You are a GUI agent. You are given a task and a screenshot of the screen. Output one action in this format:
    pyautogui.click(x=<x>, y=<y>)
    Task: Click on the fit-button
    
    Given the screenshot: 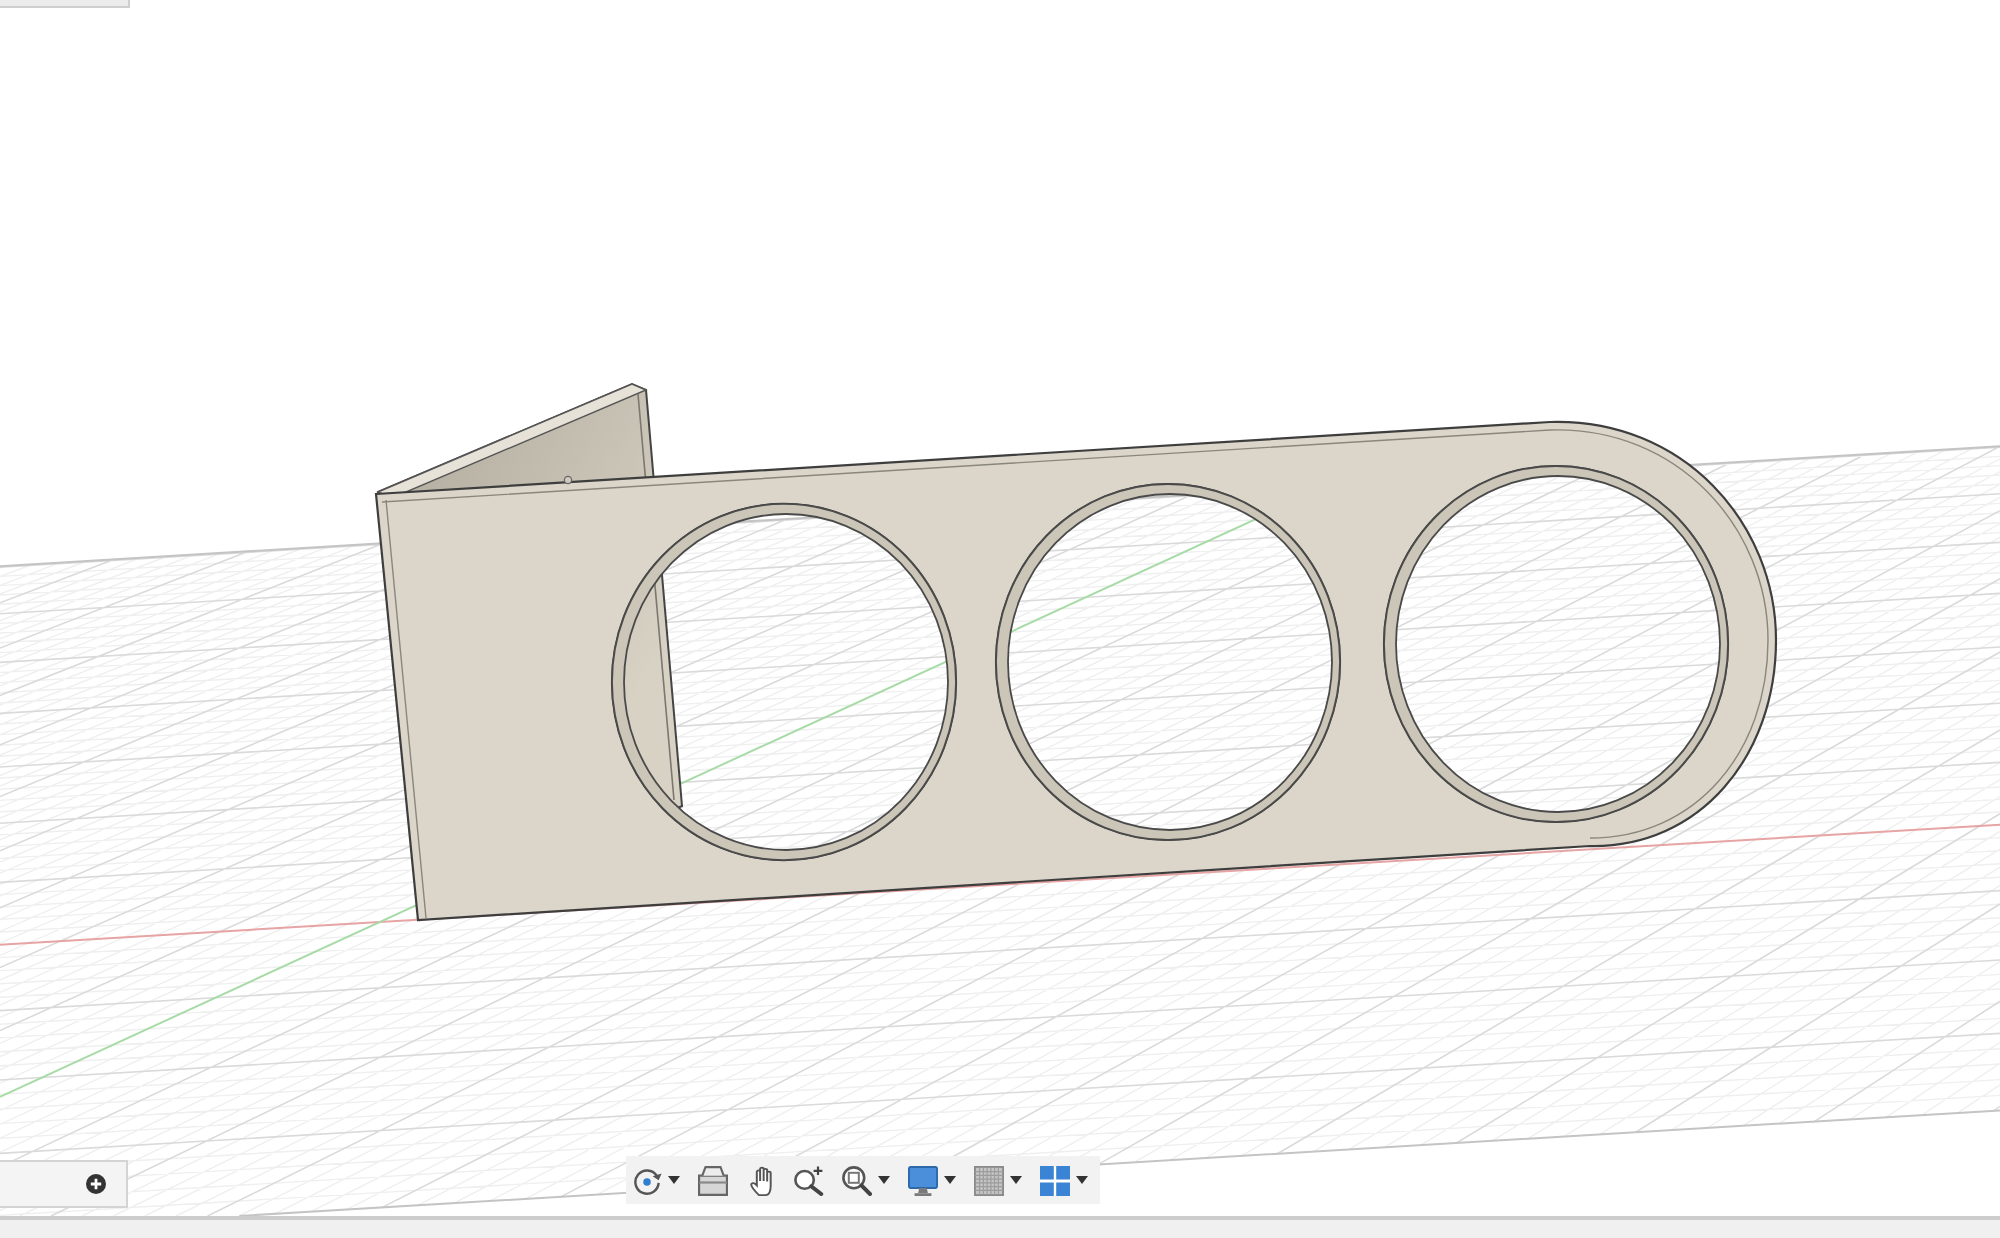 What is the action you would take?
    pyautogui.click(x=866, y=1180)
    